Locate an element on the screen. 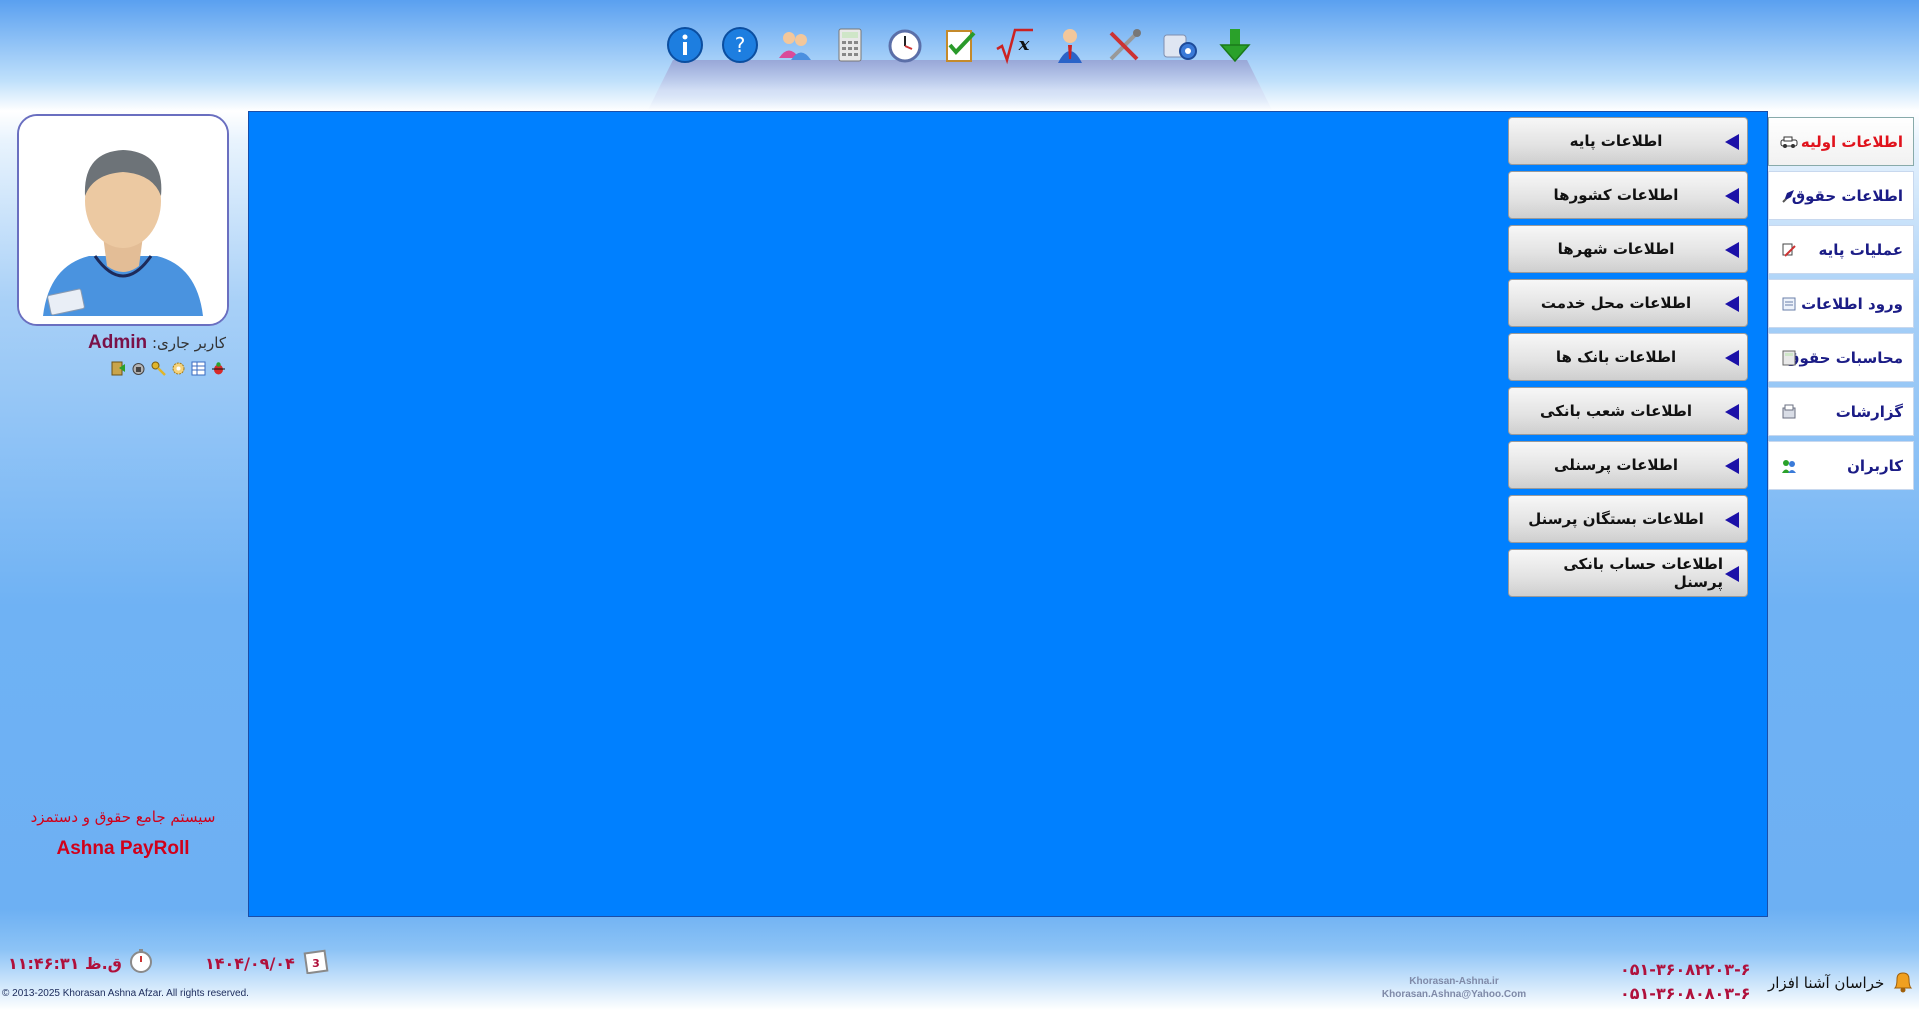 The height and width of the screenshot is (1010, 1919). main-item-base-operations: عملیات پایه is located at coordinates (1841, 249).